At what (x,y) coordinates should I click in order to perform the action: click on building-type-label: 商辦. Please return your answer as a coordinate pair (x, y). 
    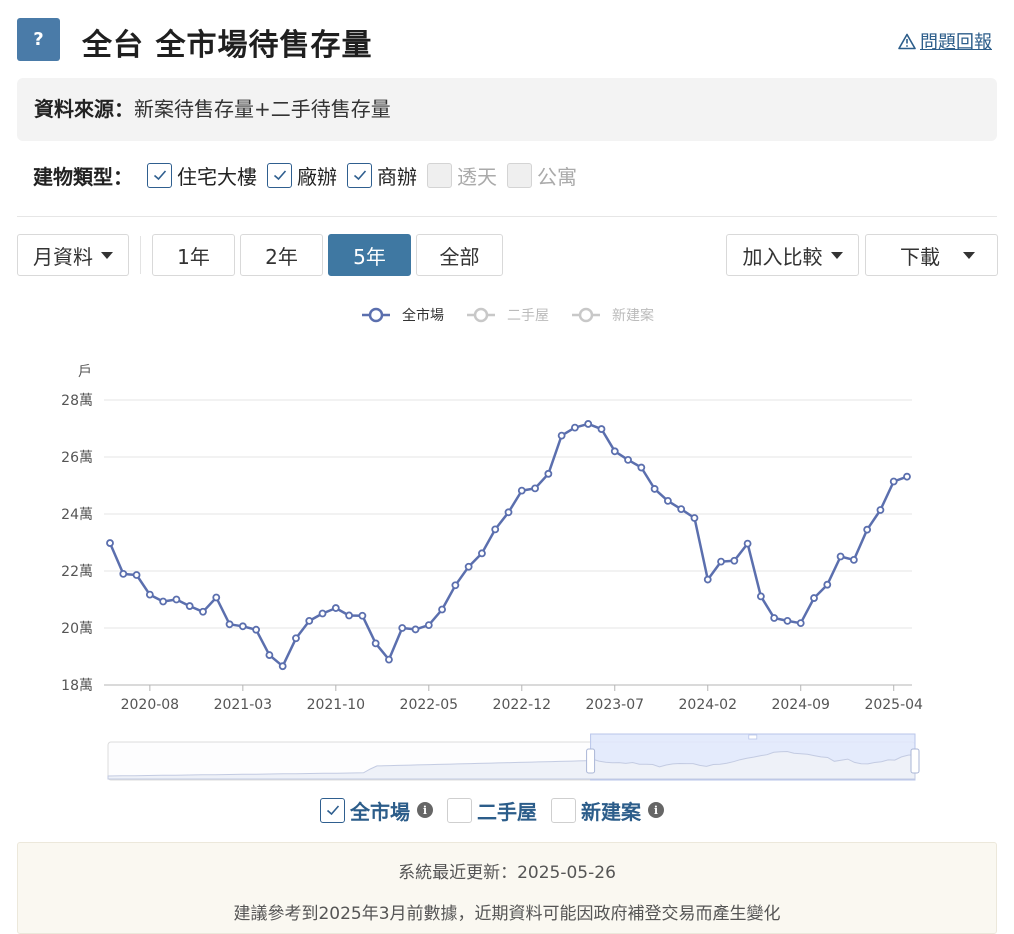
    Looking at the image, I should click on (397, 176).